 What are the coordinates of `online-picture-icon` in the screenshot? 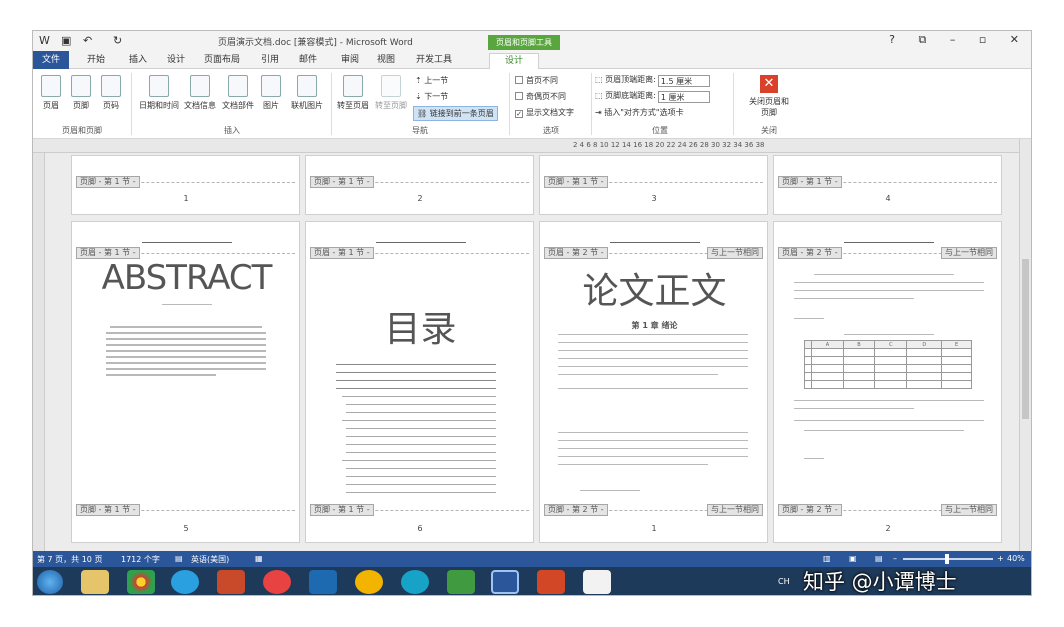 It's located at (307, 86).